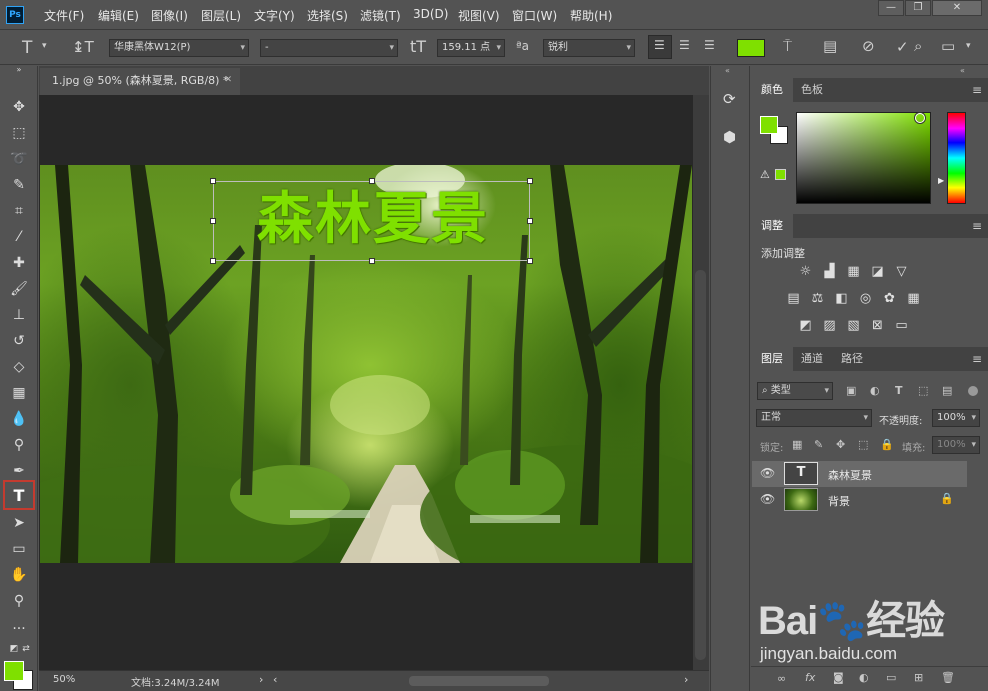 This screenshot has height=691, width=988. I want to click on gradient-tool-icon: ▦, so click(19, 393).